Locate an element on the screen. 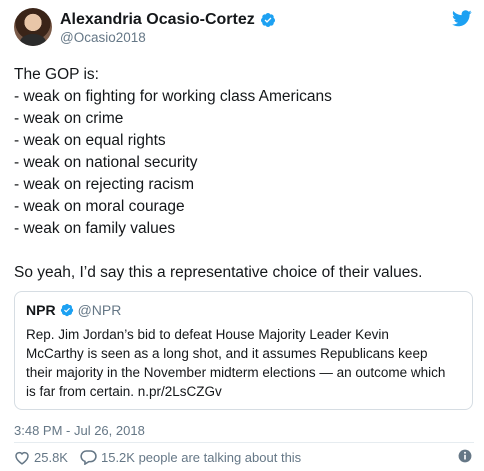 The image size is (484, 471). author-handle: @Ocasio2018 is located at coordinates (103, 37).